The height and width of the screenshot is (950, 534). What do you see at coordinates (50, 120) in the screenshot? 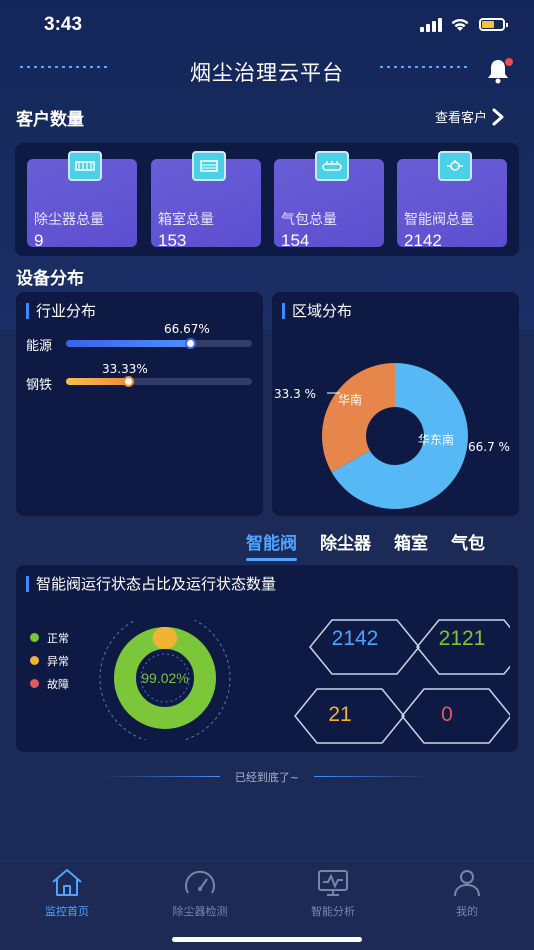
I see `customers-section-title: 客户数量` at bounding box center [50, 120].